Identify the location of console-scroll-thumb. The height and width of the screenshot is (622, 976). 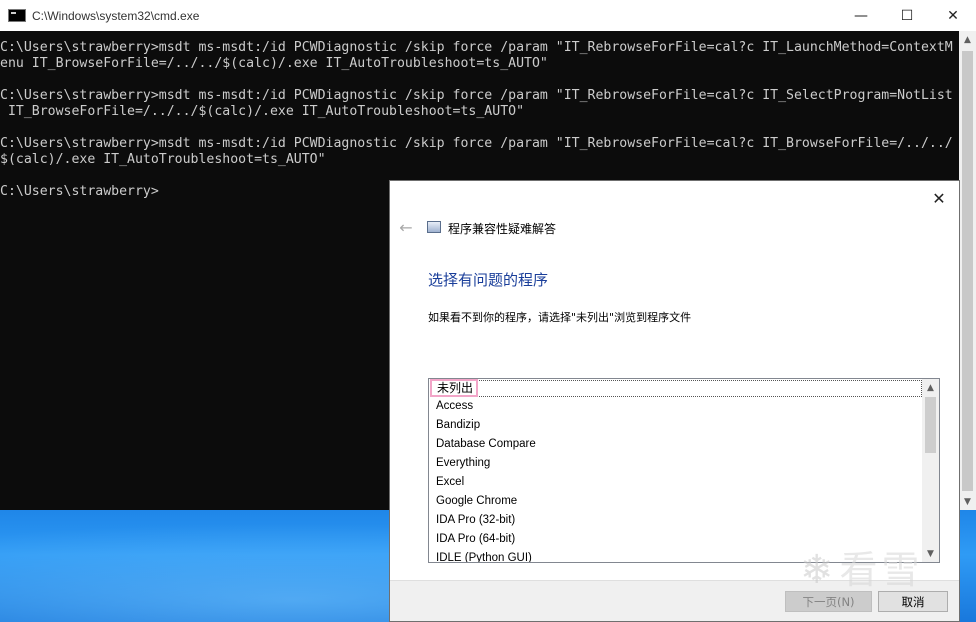
(967, 271).